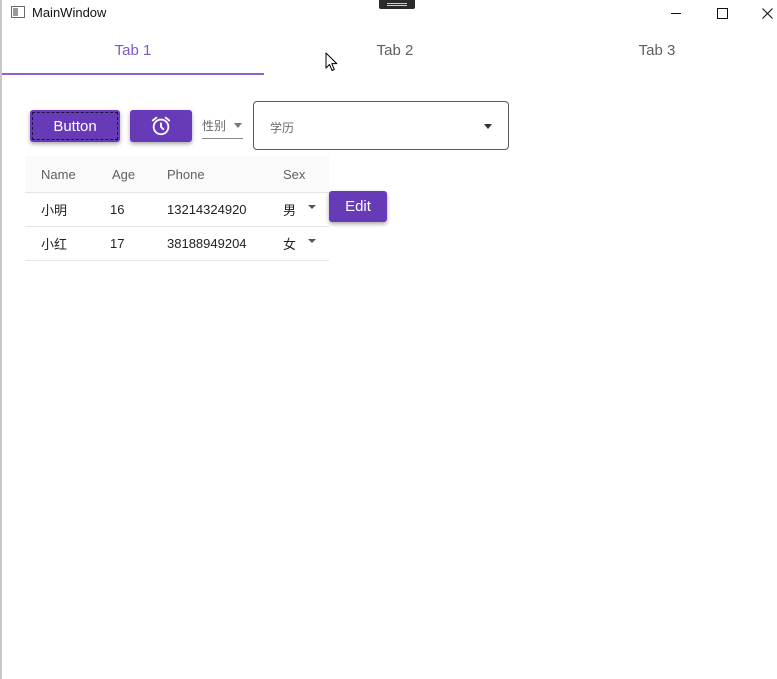 This screenshot has width=777, height=679. Describe the element at coordinates (282, 128) in the screenshot. I see `education-combobox-placeholder: 学历` at that location.